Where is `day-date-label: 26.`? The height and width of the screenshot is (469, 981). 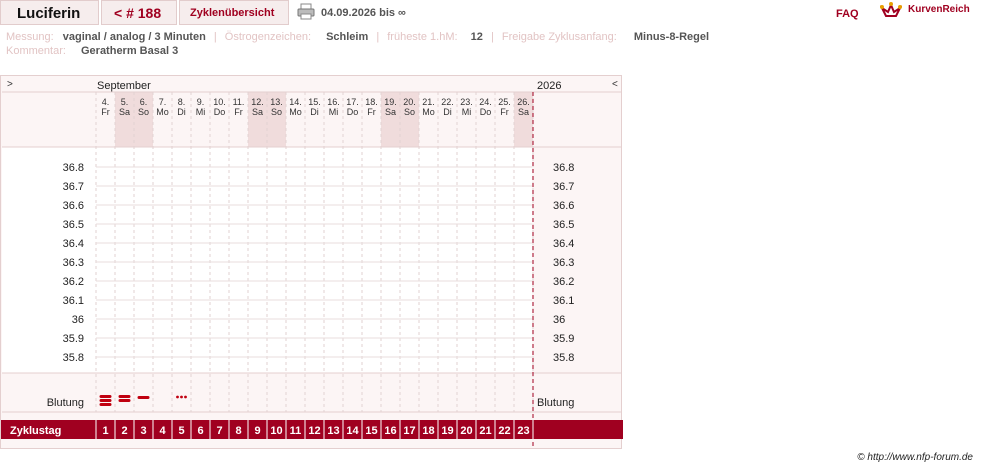 day-date-label: 26. is located at coordinates (523, 102).